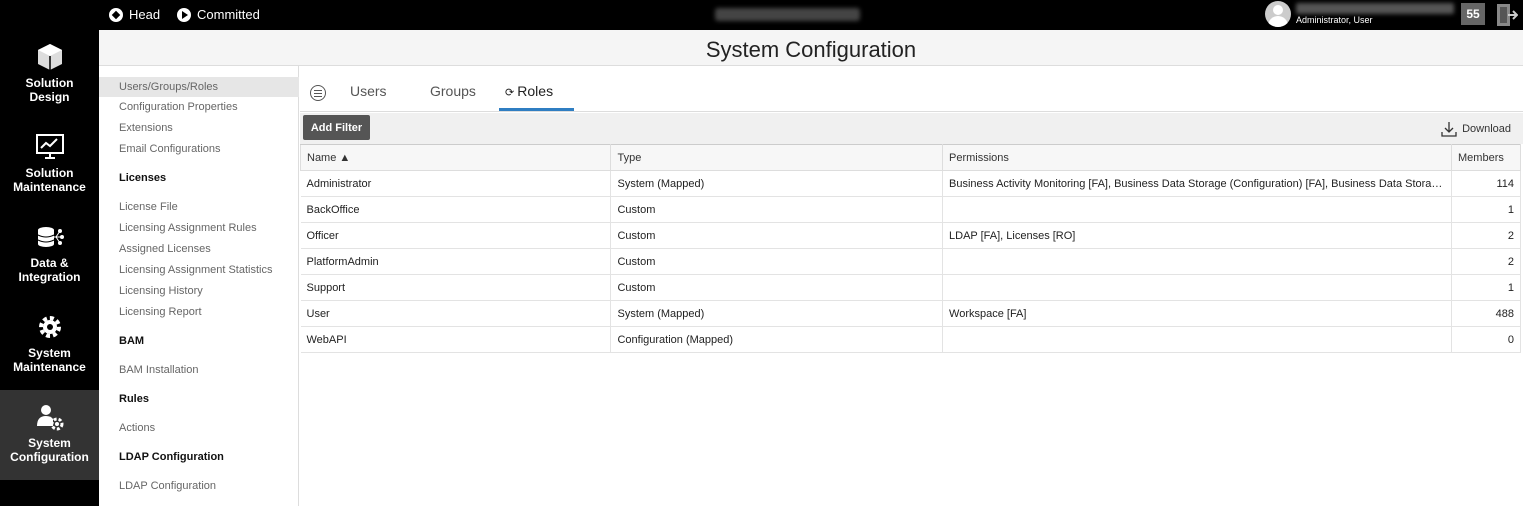 The image size is (1523, 506). I want to click on head-button: Head, so click(134, 14).